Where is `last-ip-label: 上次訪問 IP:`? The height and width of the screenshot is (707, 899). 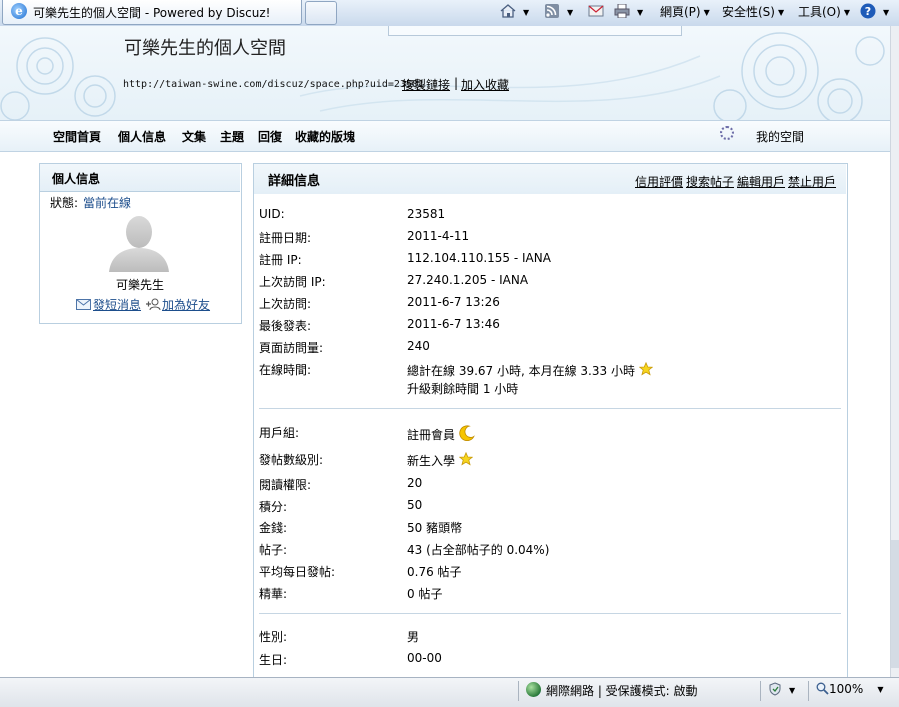
last-ip-label: 上次訪問 IP: is located at coordinates (292, 282).